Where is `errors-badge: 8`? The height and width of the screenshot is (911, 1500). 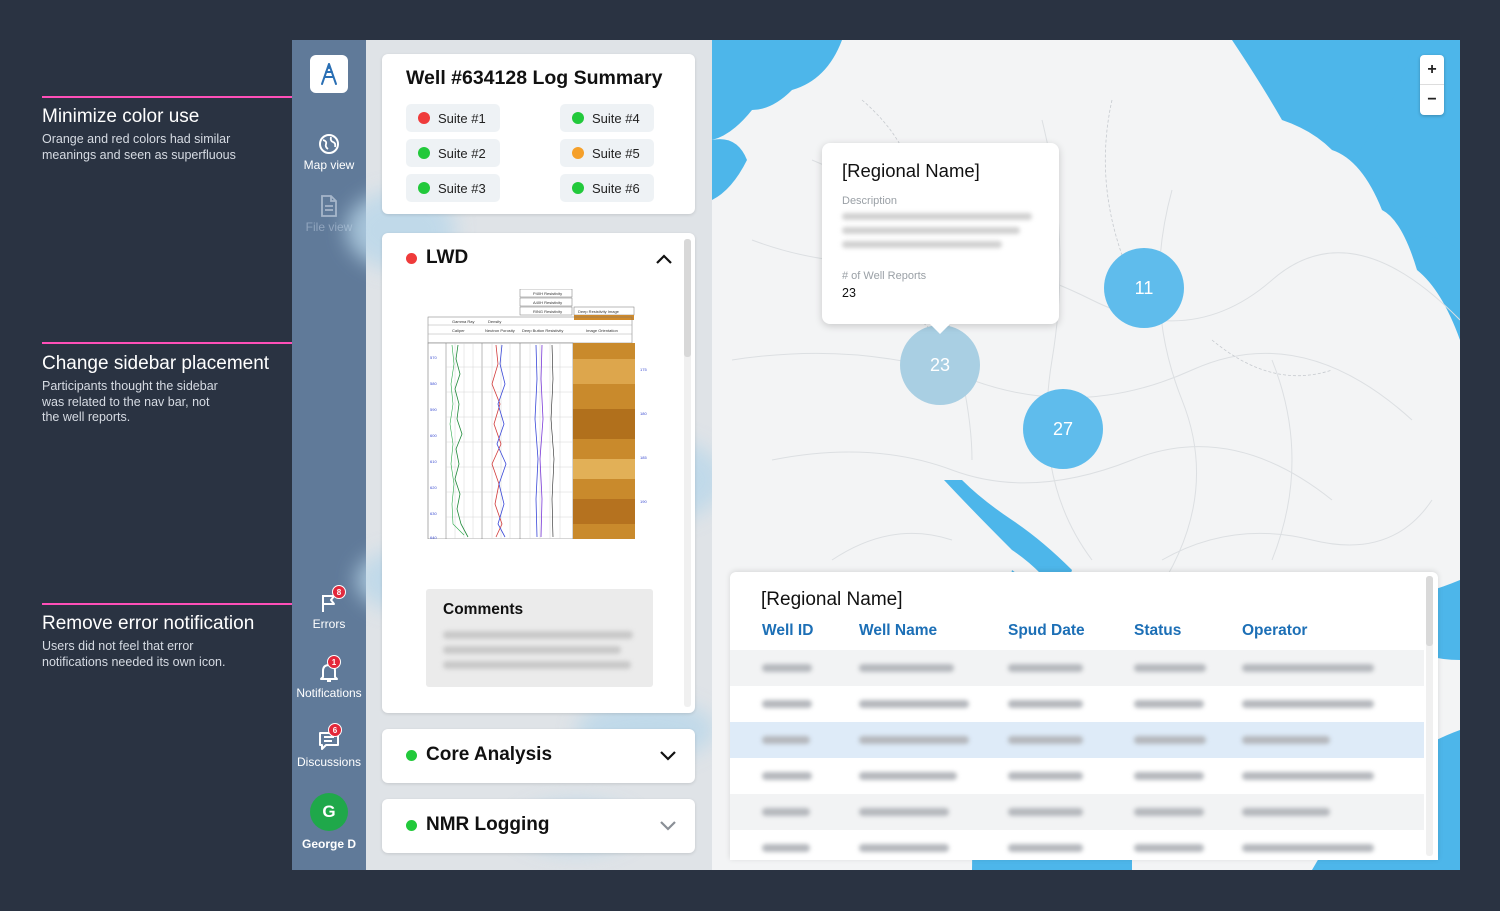
errors-badge: 8 is located at coordinates (339, 592).